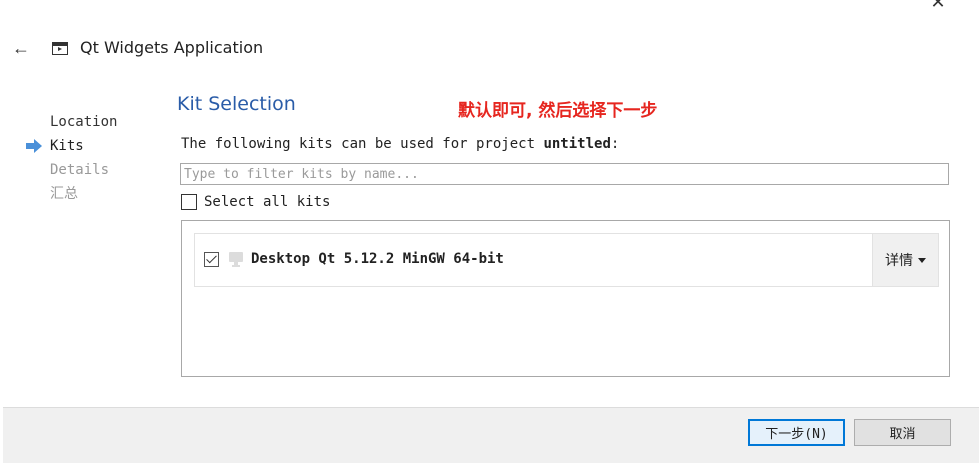 This screenshot has width=979, height=463. Describe the element at coordinates (796, 432) in the screenshot. I see `next-button: 下一步(N)` at that location.